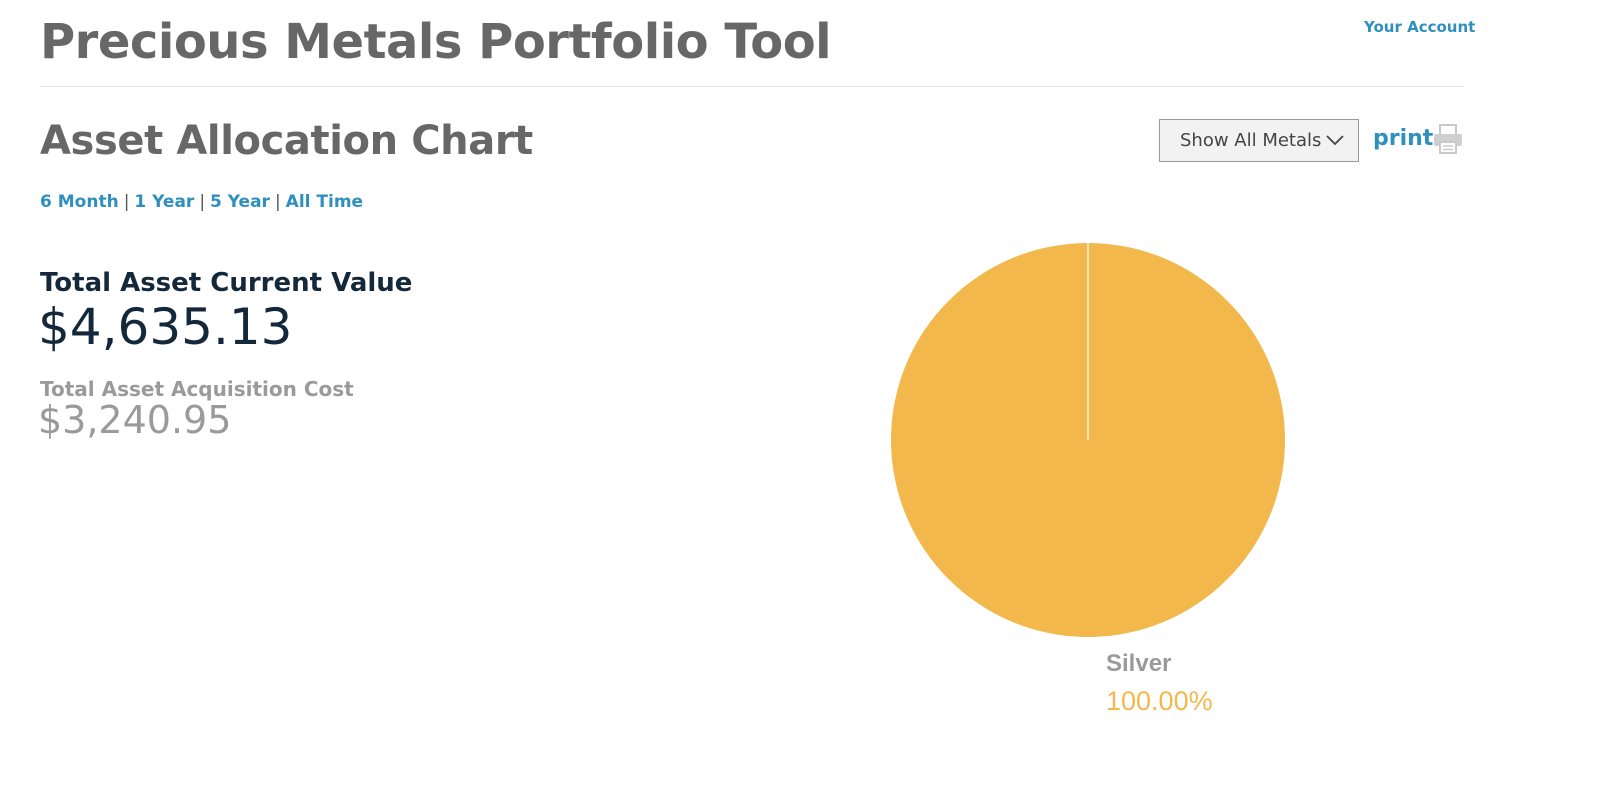 This screenshot has height=796, width=1614. What do you see at coordinates (1159, 701) in the screenshot?
I see `pie-percent-silver: 100.00%` at bounding box center [1159, 701].